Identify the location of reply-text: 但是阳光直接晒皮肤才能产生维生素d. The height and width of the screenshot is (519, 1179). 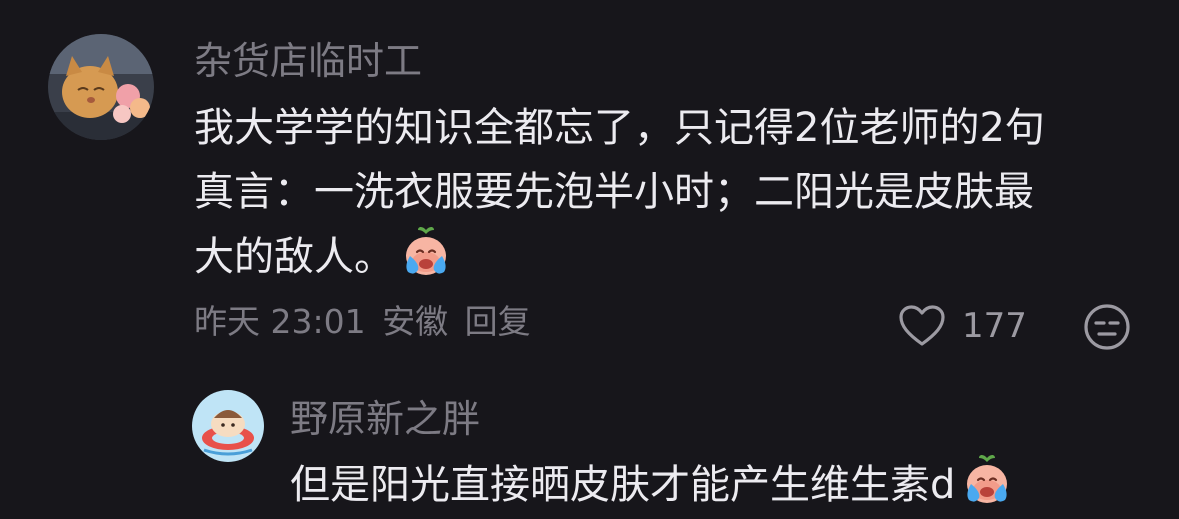
(652, 484).